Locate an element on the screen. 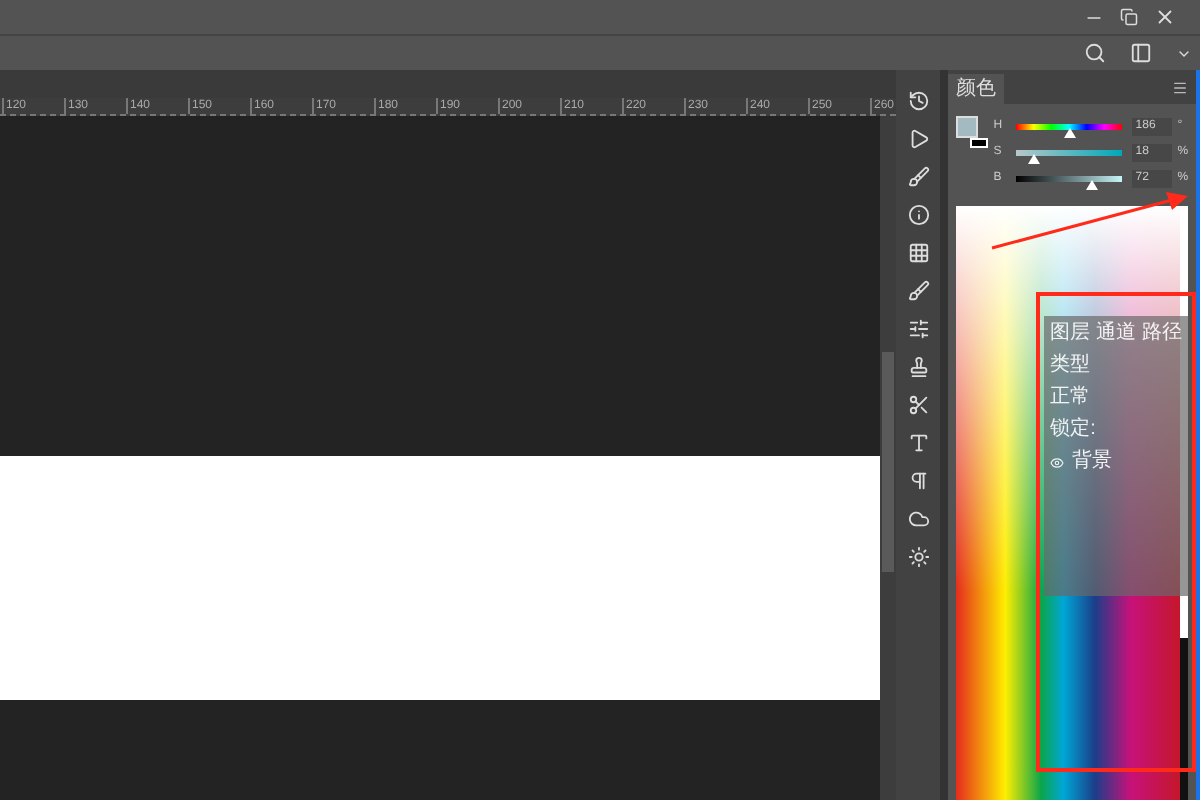 This screenshot has width=1200, height=800. layer-name: 背景 is located at coordinates (1092, 462).